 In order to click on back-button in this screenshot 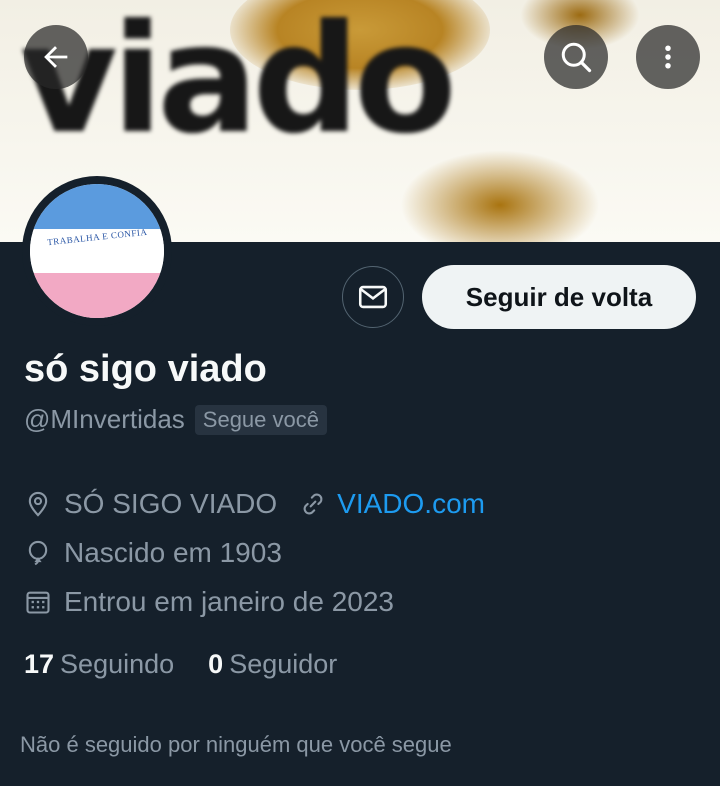, I will do `click(56, 57)`.